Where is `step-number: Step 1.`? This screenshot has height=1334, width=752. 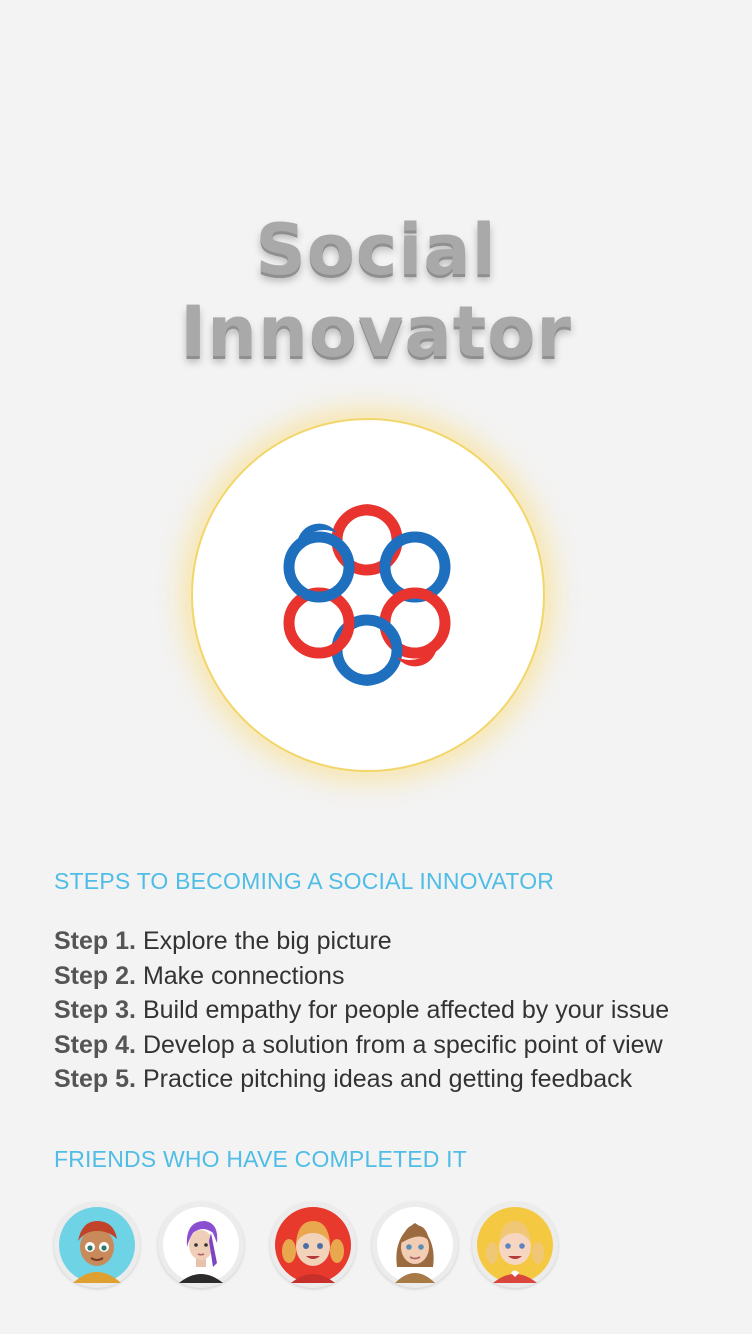 step-number: Step 1. is located at coordinates (95, 941).